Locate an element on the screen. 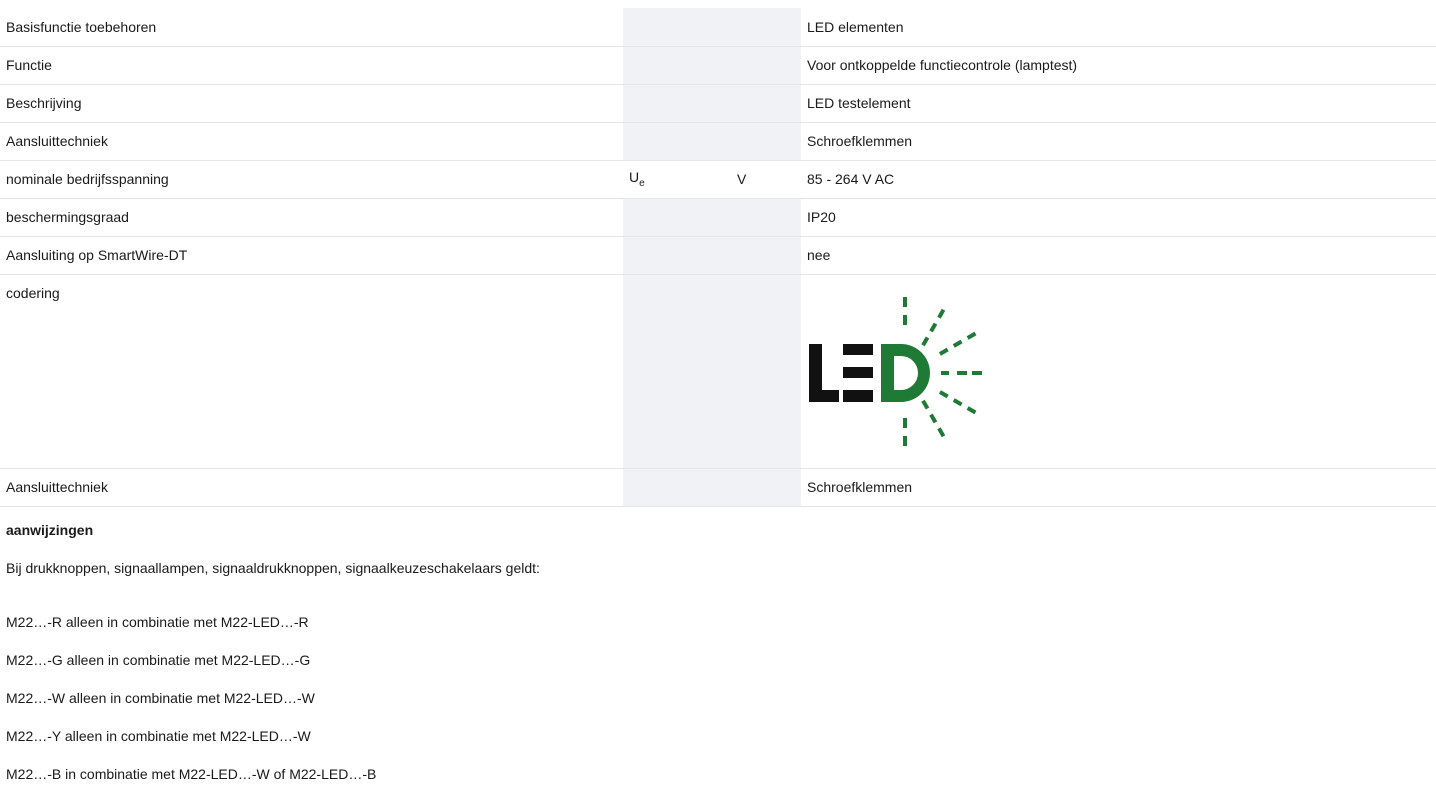  spec-row: beschermingsgraad IP20 is located at coordinates (718, 217).